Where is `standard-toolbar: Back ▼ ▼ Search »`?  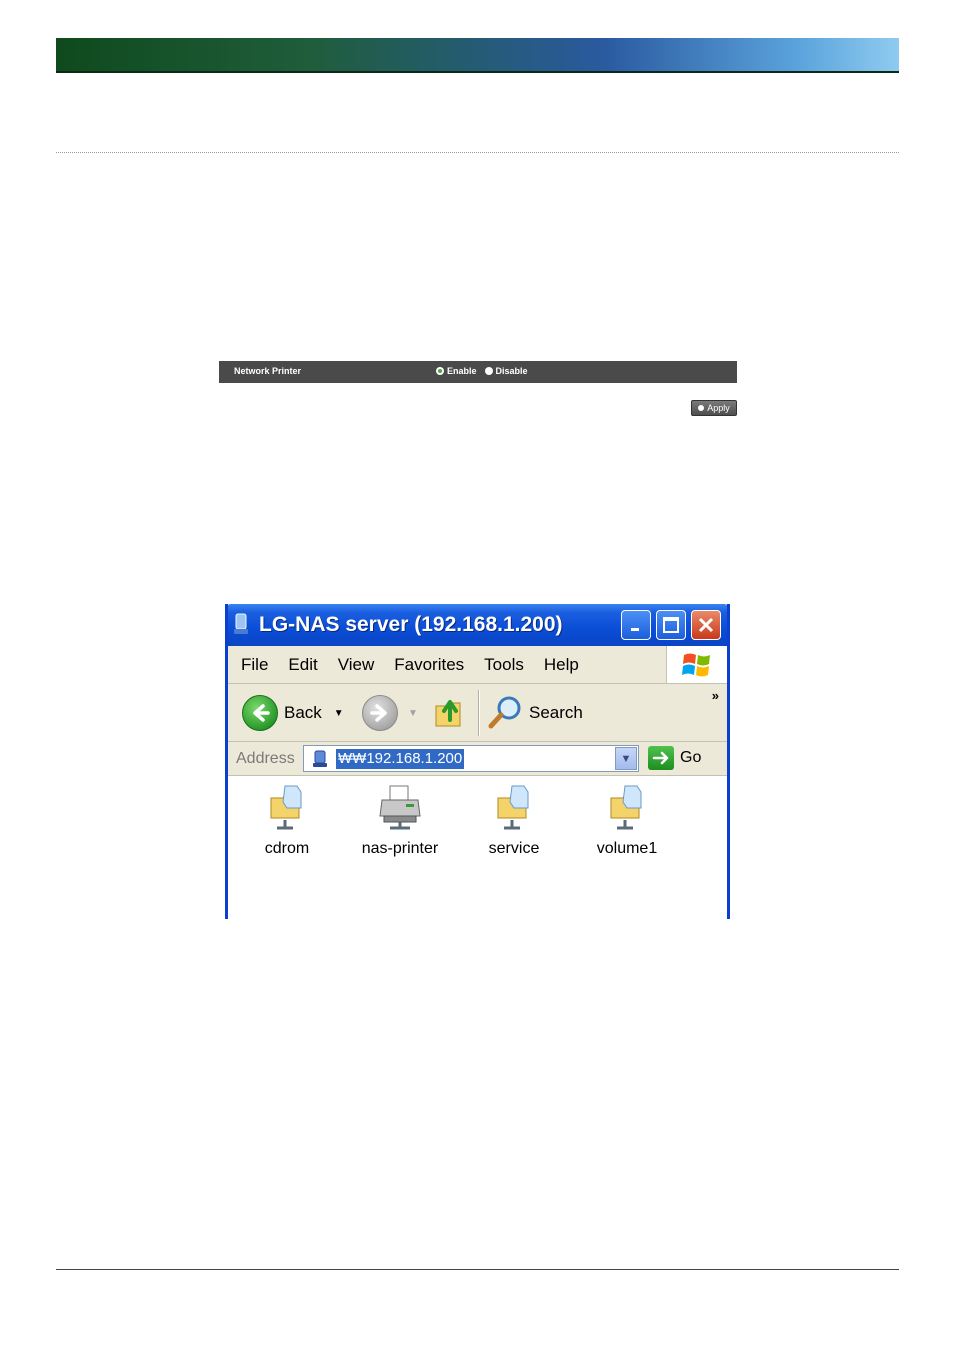
standard-toolbar: Back ▼ ▼ Search » is located at coordinates (477, 713).